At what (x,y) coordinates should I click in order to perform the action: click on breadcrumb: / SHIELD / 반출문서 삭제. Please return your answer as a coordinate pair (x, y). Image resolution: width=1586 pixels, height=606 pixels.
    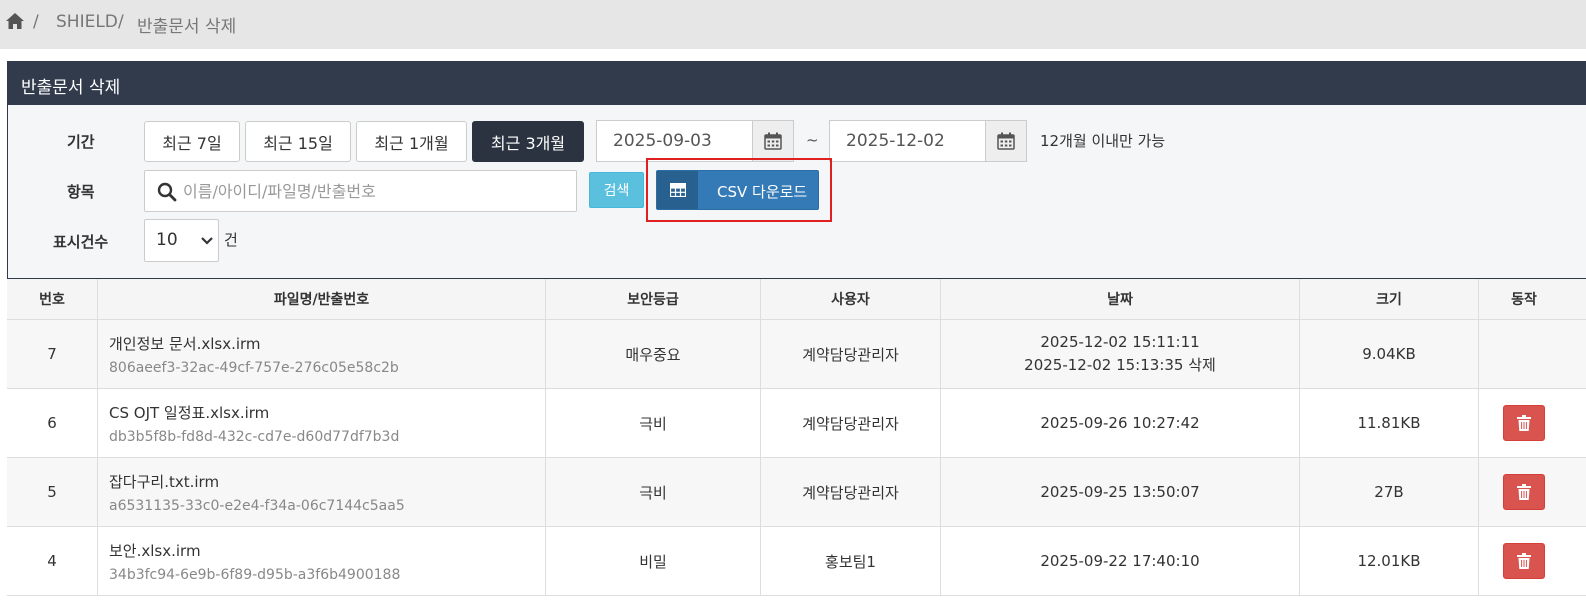
    Looking at the image, I should click on (793, 24).